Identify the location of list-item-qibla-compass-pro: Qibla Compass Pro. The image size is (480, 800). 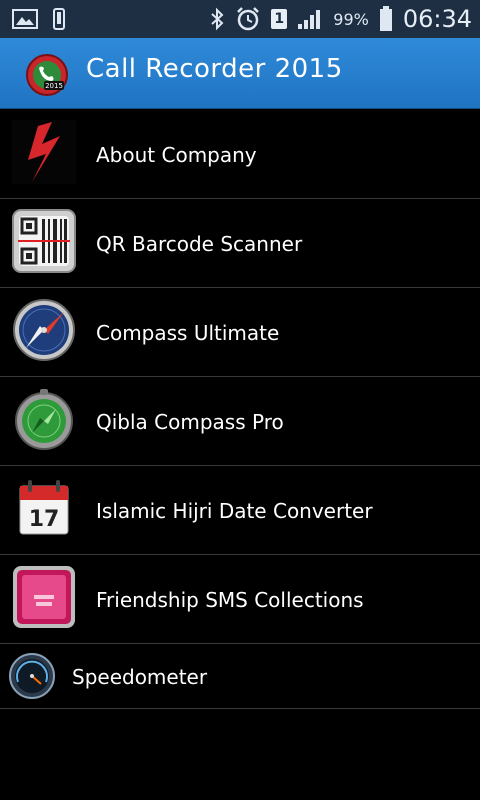
(240, 421).